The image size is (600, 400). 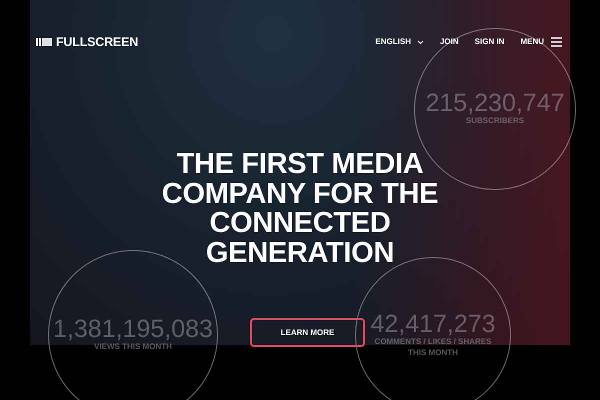 I want to click on stat-value: 1,381,195,083, so click(x=133, y=329).